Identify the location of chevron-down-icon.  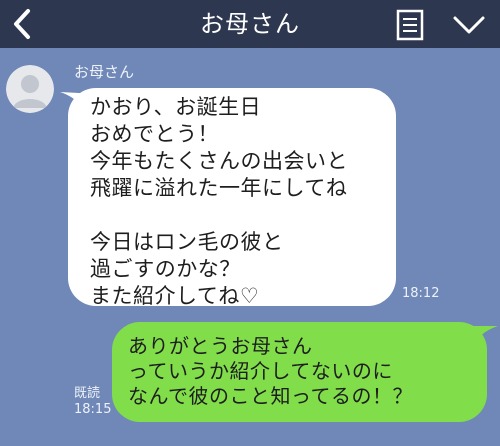
(469, 25).